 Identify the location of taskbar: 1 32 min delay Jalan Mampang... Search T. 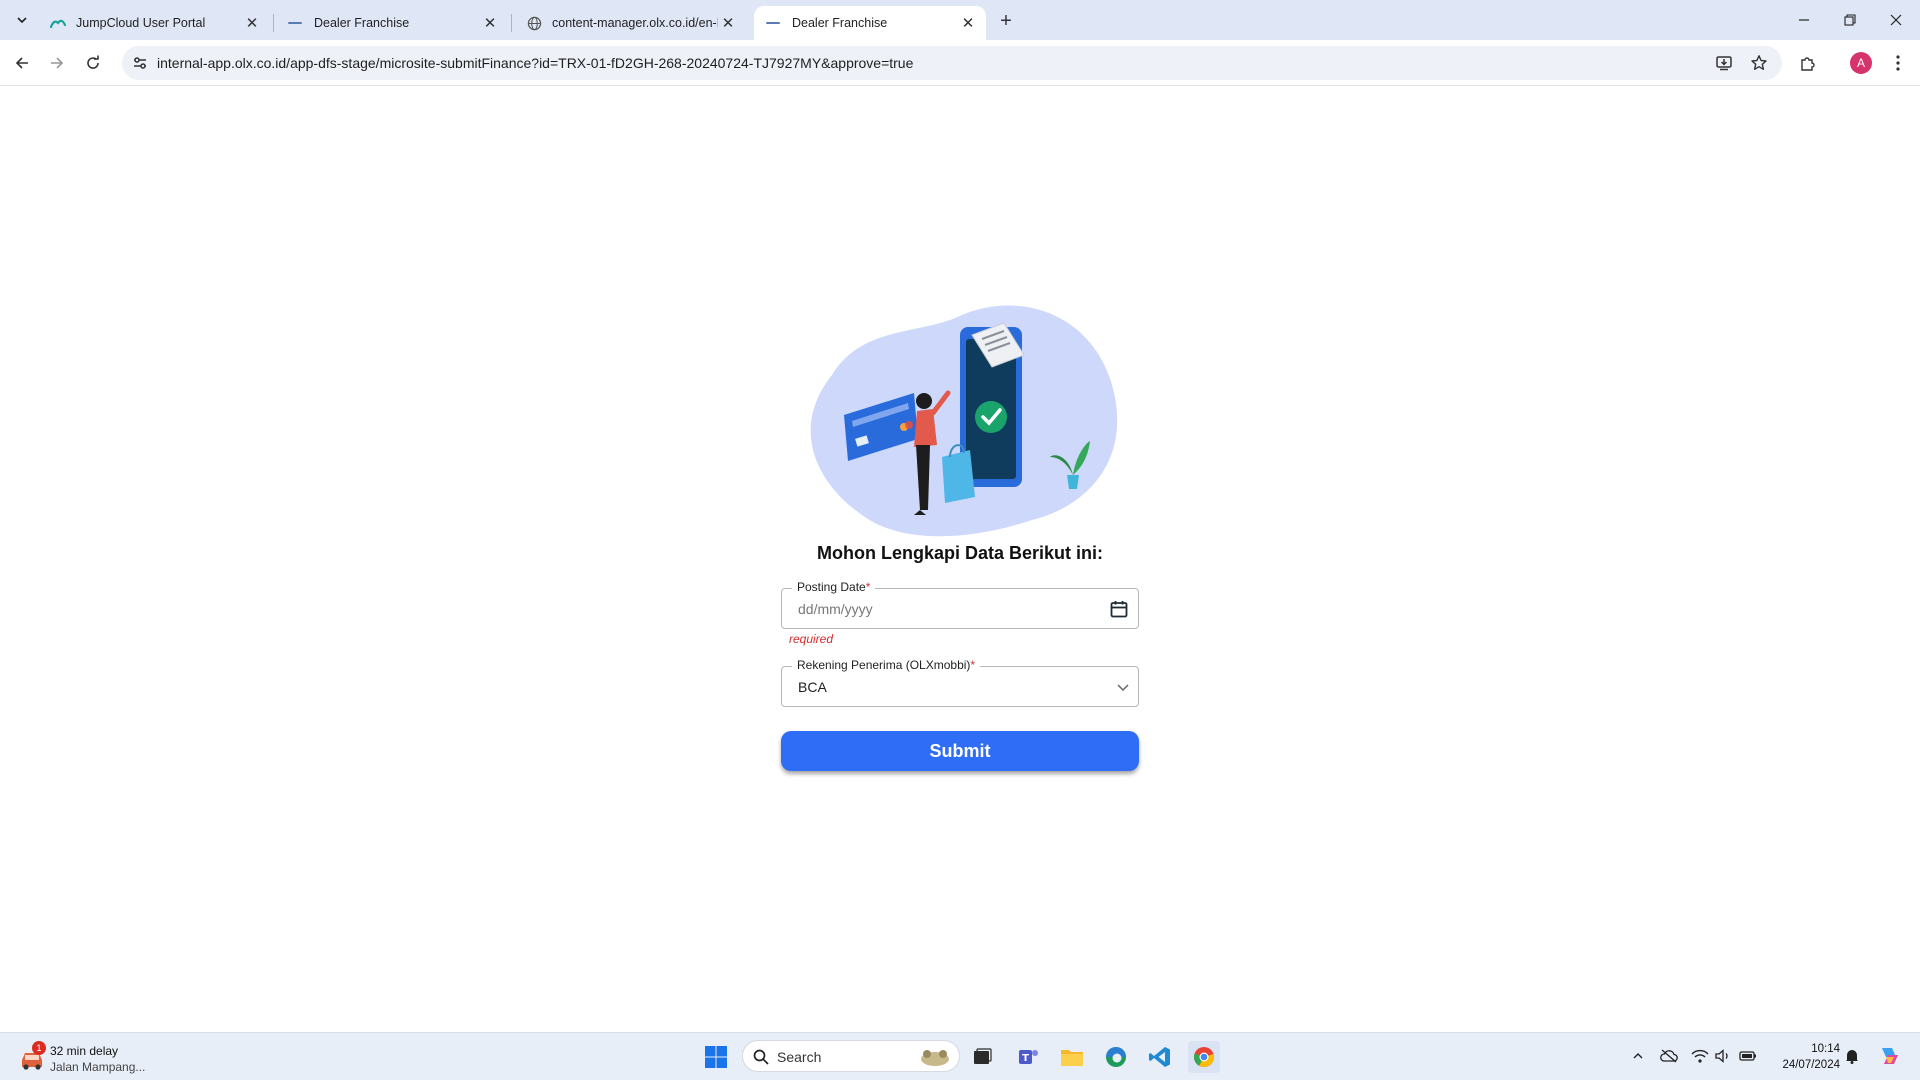
(960, 1056).